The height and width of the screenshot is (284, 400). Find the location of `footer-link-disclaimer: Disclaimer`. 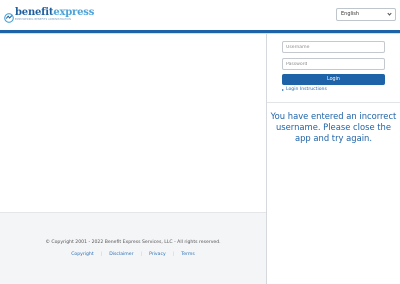

footer-link-disclaimer: Disclaimer is located at coordinates (121, 254).